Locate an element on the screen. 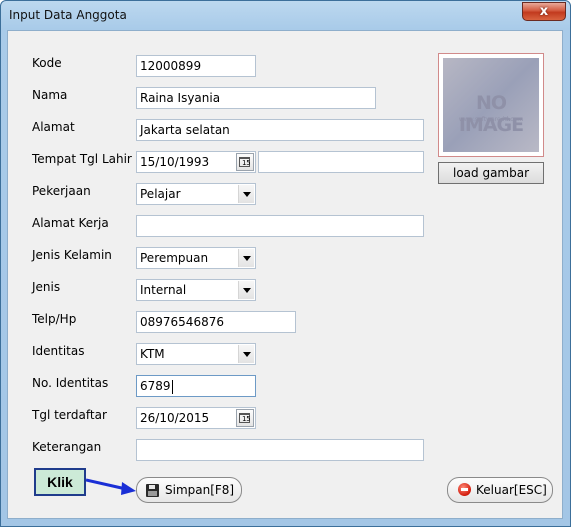 This screenshot has height=527, width=571. telp-input: 08976546876 is located at coordinates (216, 322).